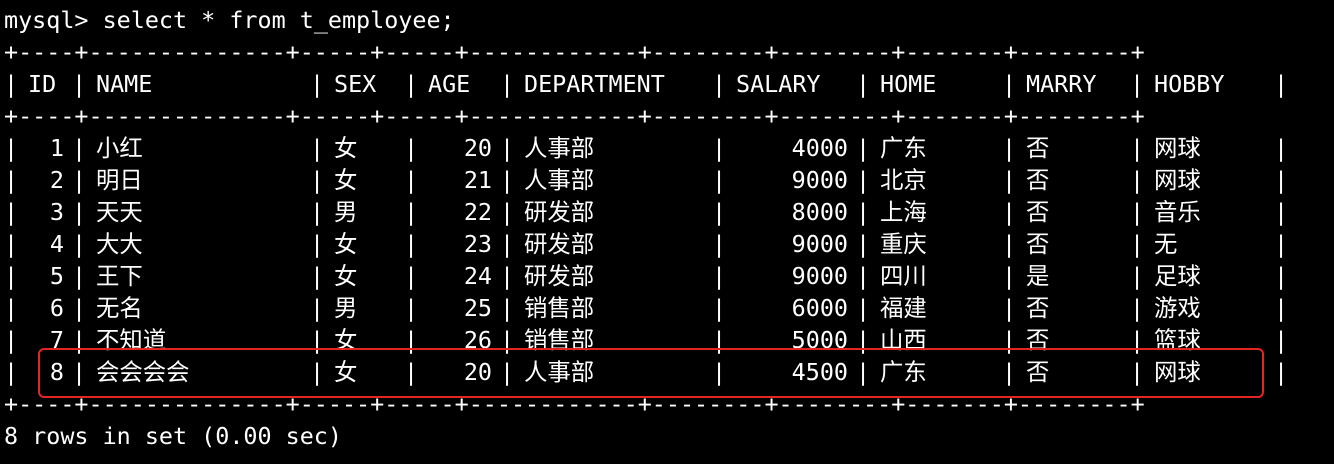 The width and height of the screenshot is (1334, 464). Describe the element at coordinates (119, 276) in the screenshot. I see `cell-name: 王下` at that location.